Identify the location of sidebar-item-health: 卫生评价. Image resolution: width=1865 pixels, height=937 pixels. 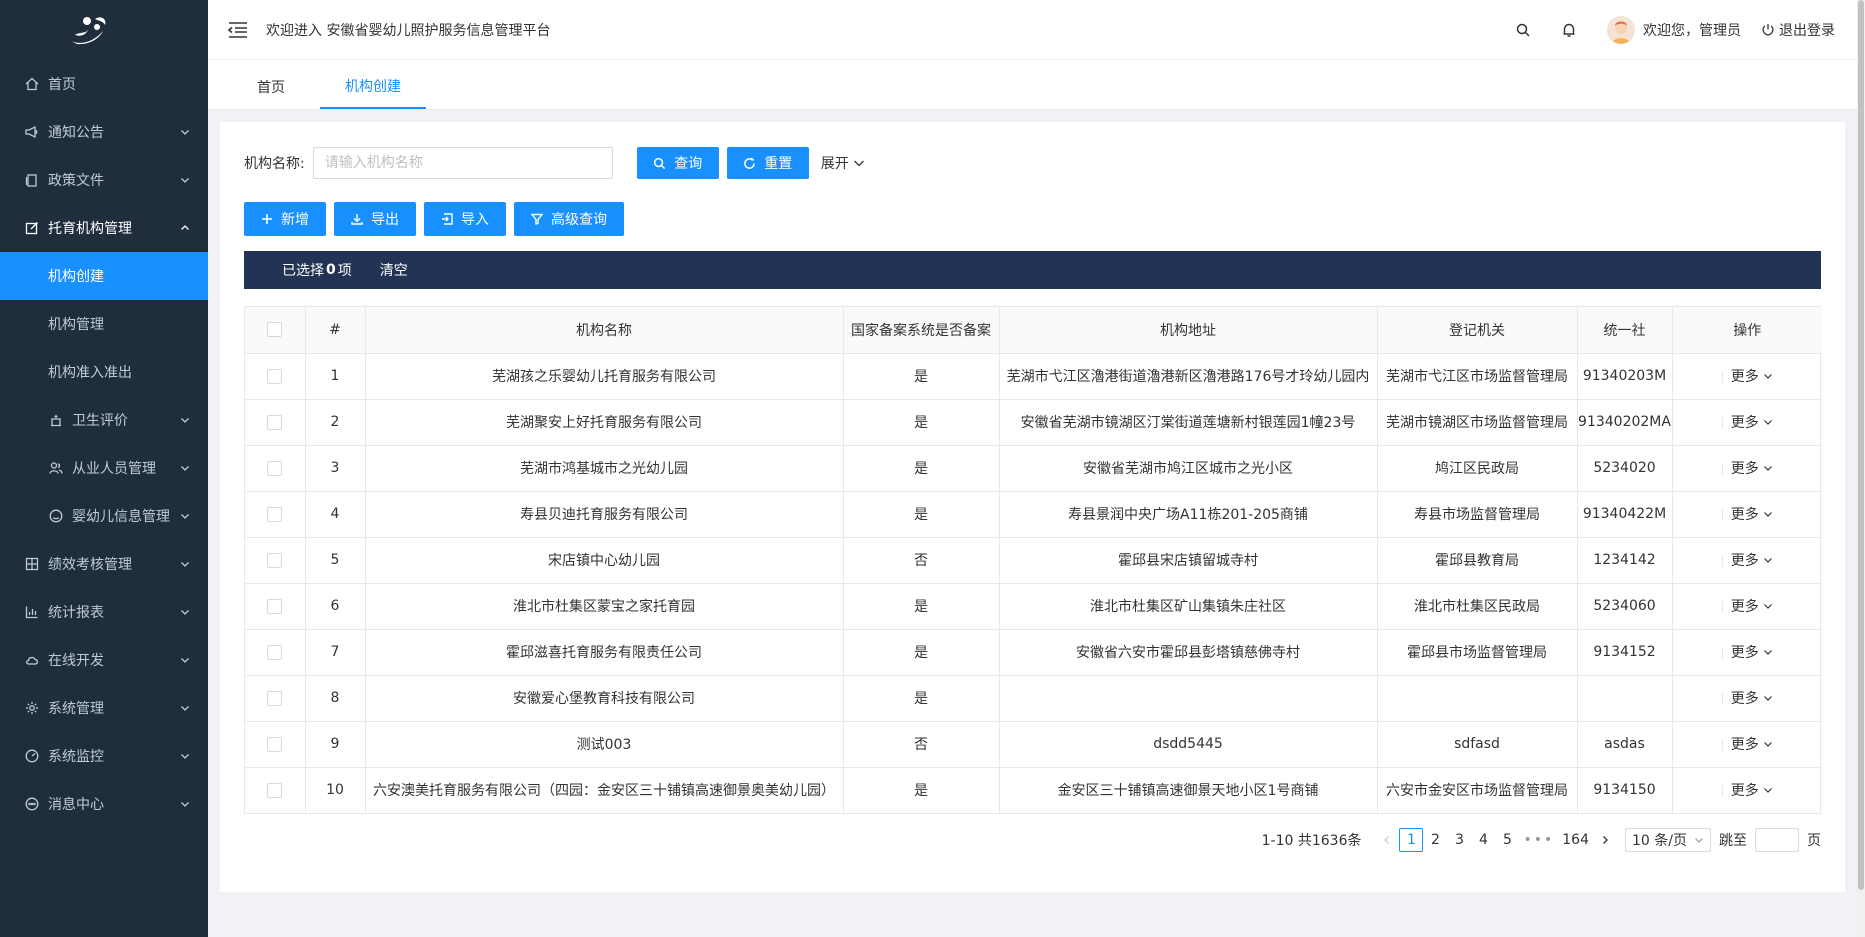
(104, 420).